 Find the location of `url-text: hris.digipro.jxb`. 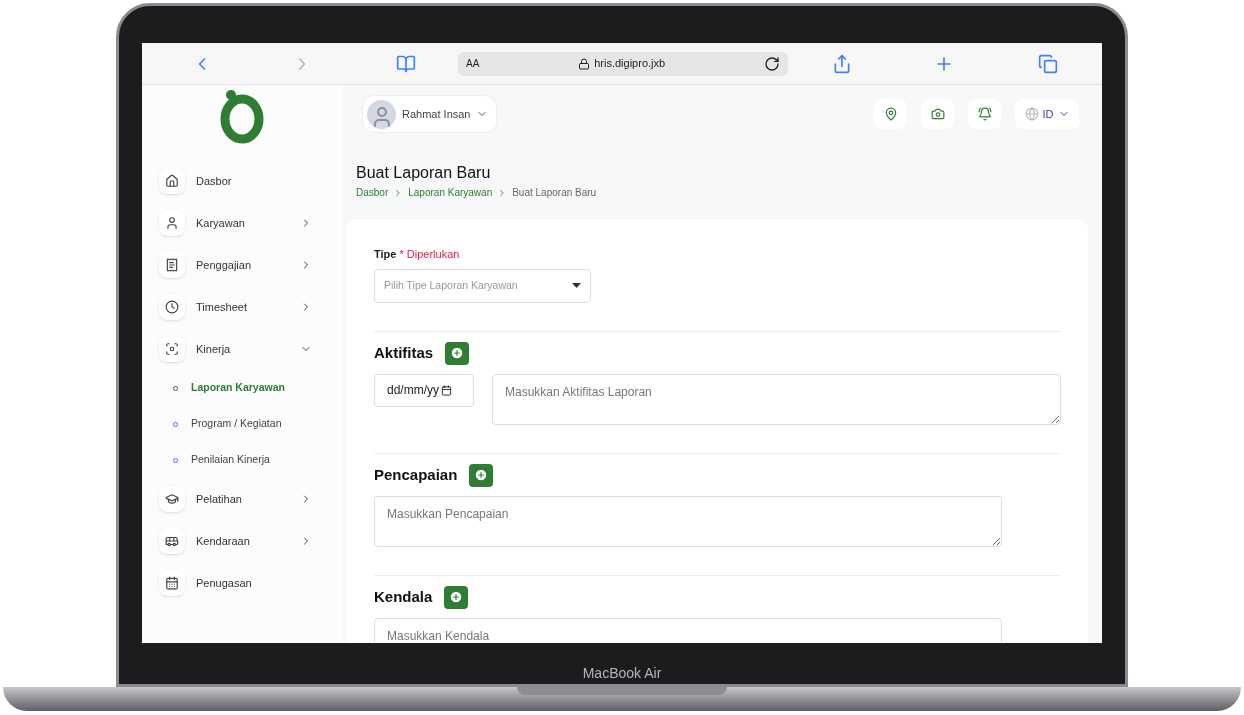

url-text: hris.digipro.jxb is located at coordinates (630, 64).